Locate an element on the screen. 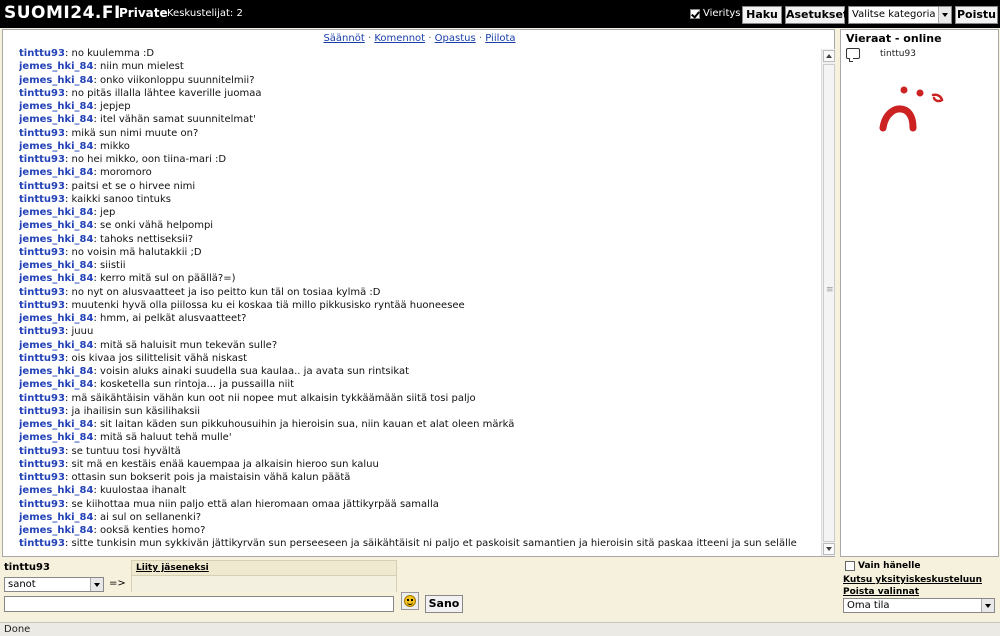  chat-message: jemes_hki_84: jepjep is located at coordinates (419, 106).